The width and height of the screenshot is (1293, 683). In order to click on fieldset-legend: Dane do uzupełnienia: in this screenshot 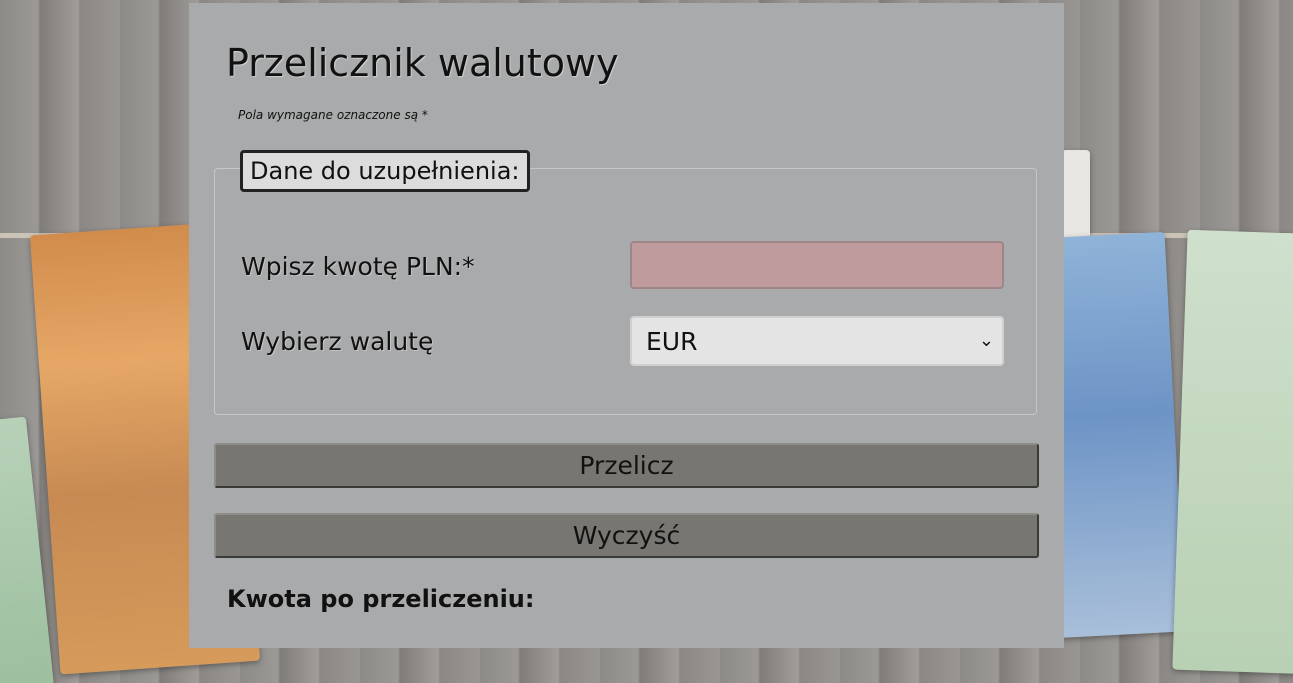, I will do `click(385, 171)`.